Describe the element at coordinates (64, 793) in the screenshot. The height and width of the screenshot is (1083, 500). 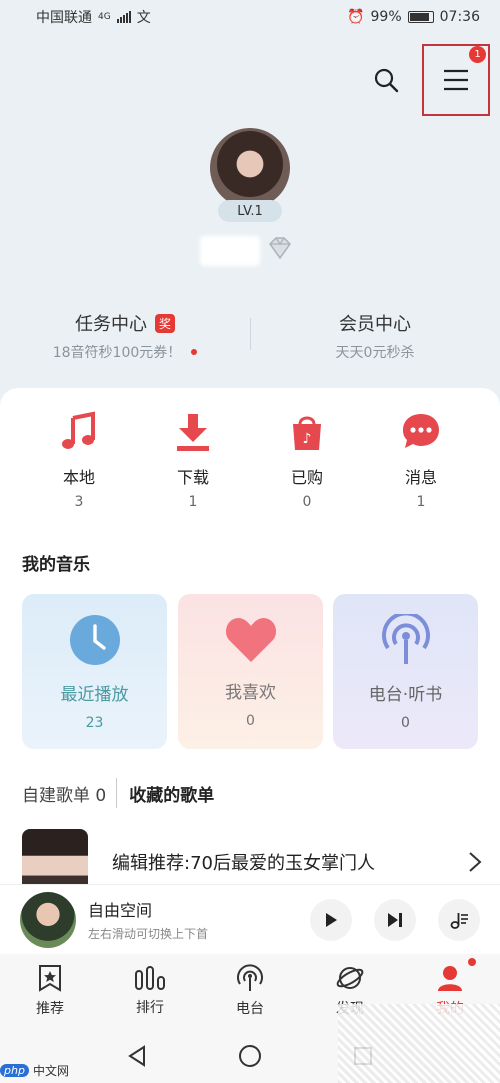
I see `tab-created-playlists: 自建歌单 0` at that location.